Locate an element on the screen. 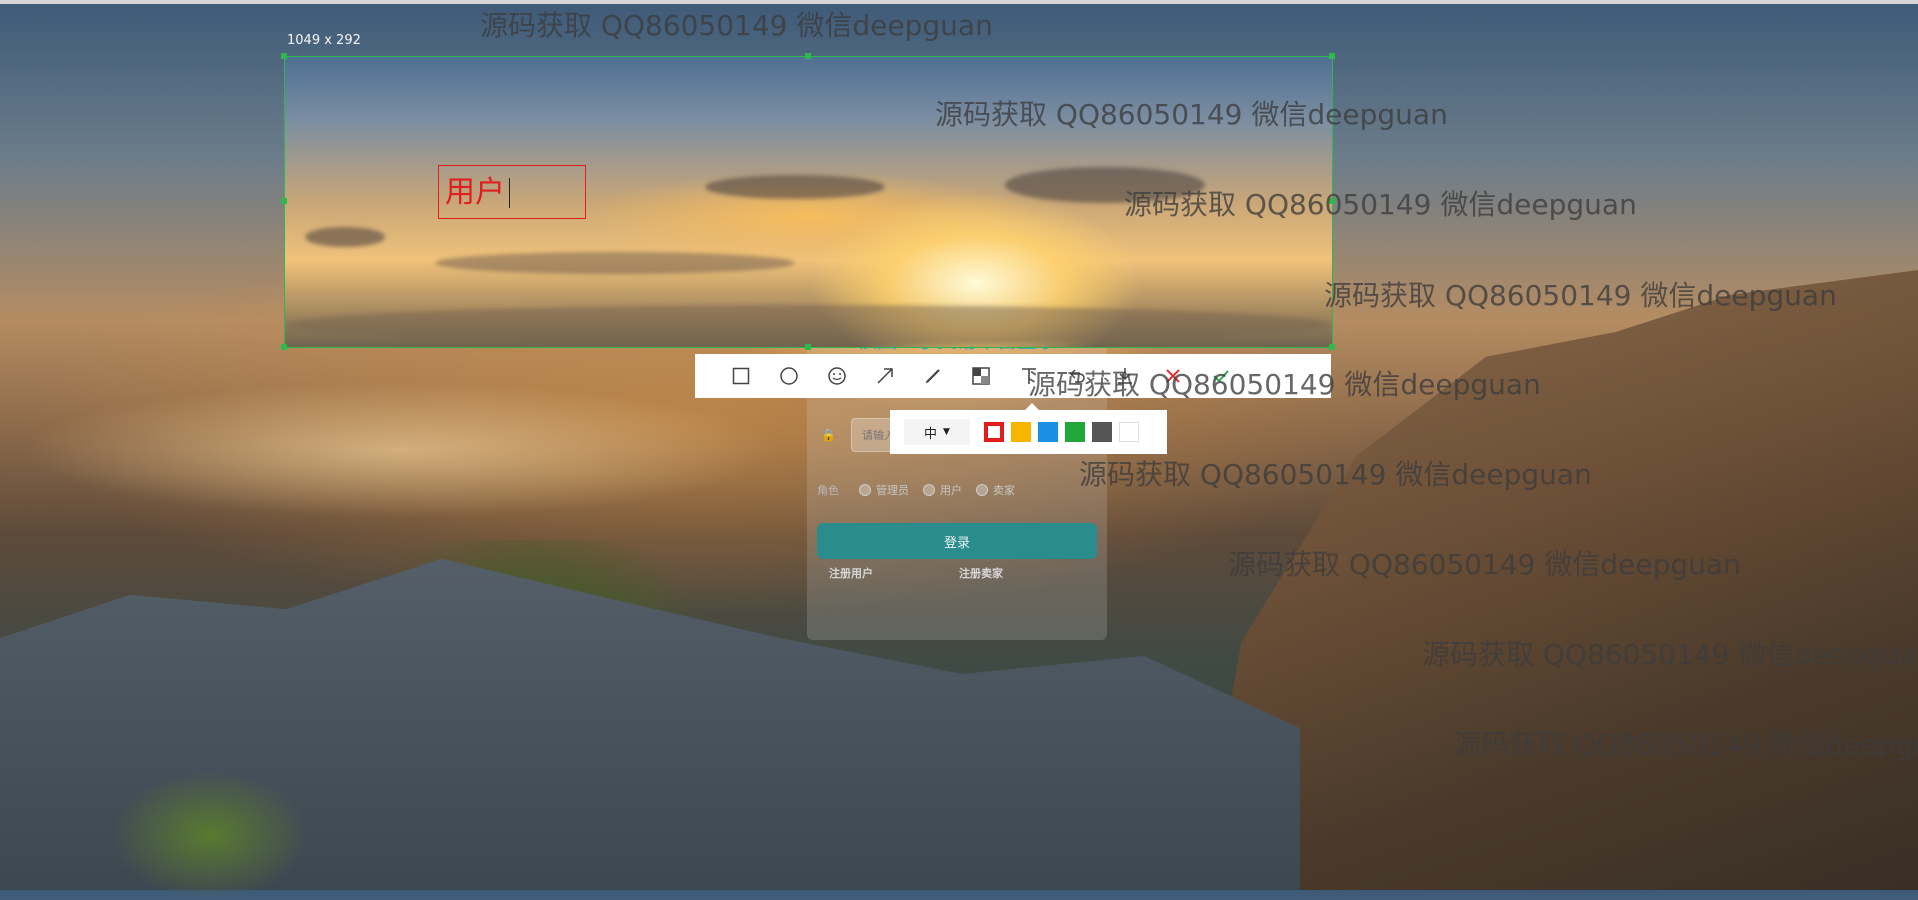  resize-handle-sw is located at coordinates (284, 347).